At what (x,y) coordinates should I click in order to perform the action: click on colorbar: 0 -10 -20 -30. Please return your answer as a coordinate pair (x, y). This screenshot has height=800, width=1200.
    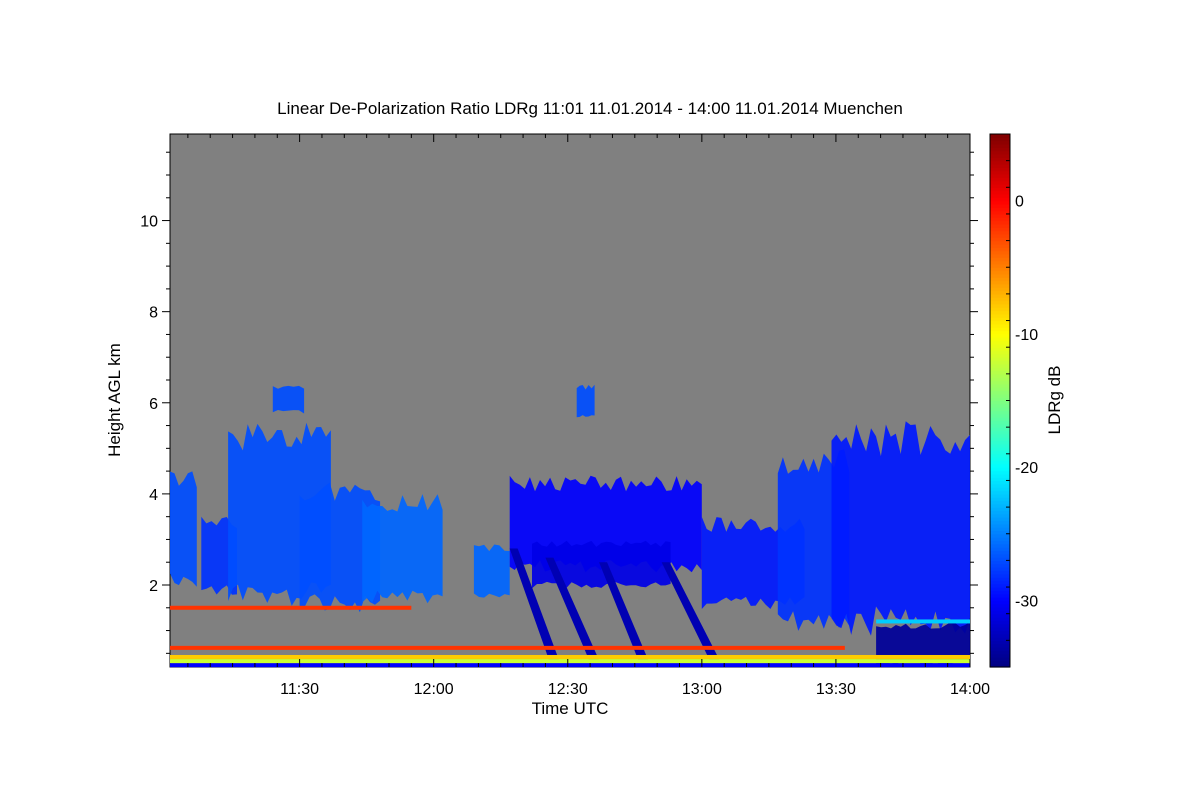
    Looking at the image, I should click on (1013, 400).